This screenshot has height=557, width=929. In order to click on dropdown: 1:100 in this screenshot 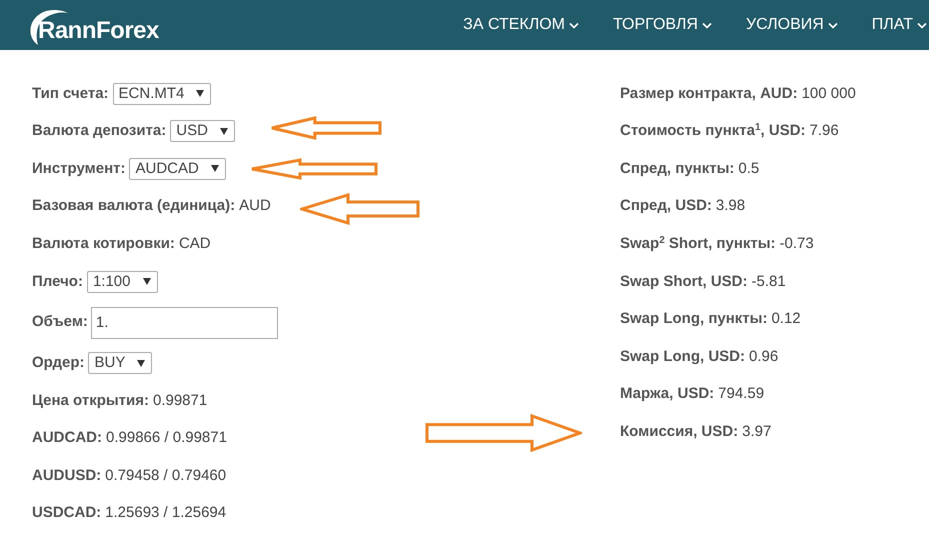, I will do `click(122, 281)`.